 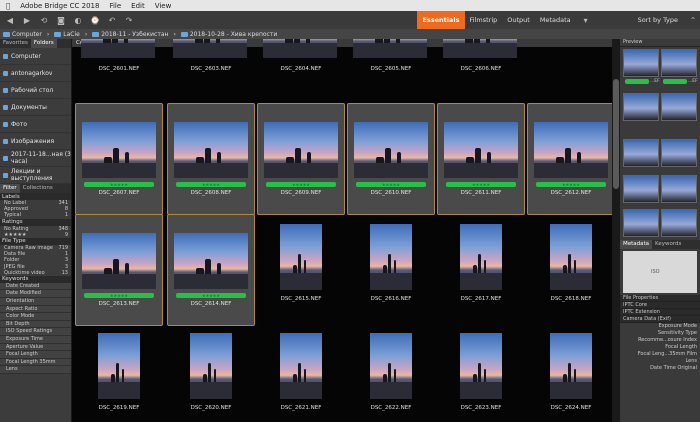 I want to click on keyword-category: Focal Length 35mm, so click(x=35, y=362).